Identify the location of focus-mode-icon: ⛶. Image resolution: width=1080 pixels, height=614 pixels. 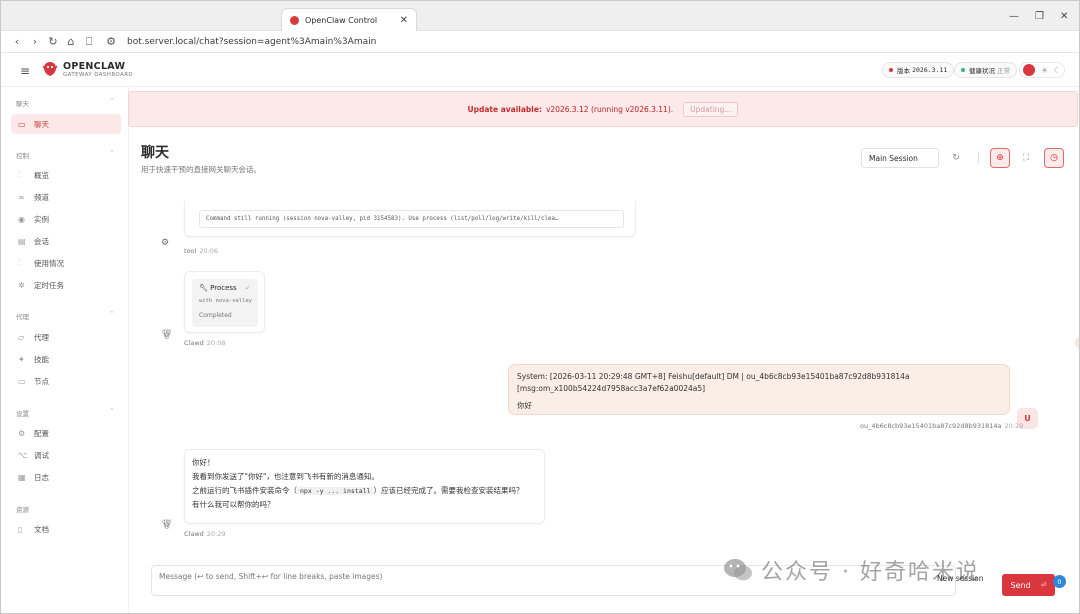
(1026, 158).